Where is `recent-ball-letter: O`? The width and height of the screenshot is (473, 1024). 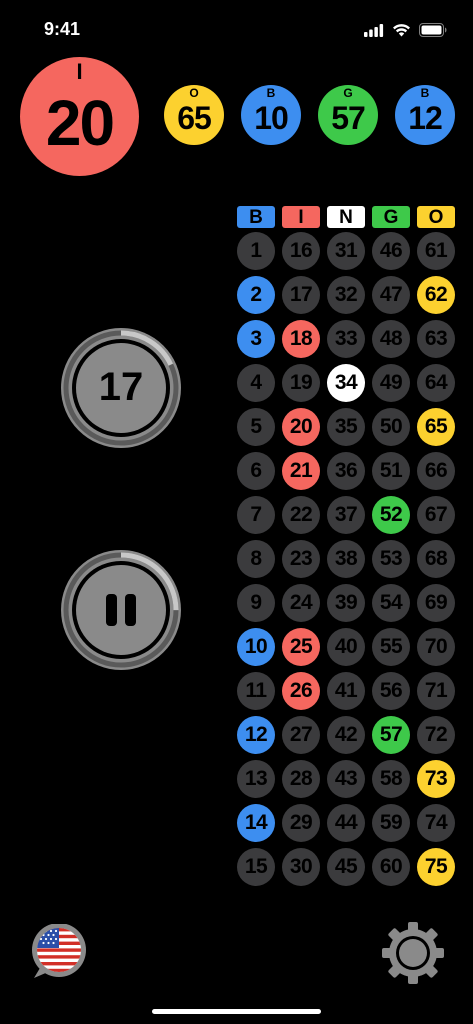
recent-ball-letter: O is located at coordinates (194, 93).